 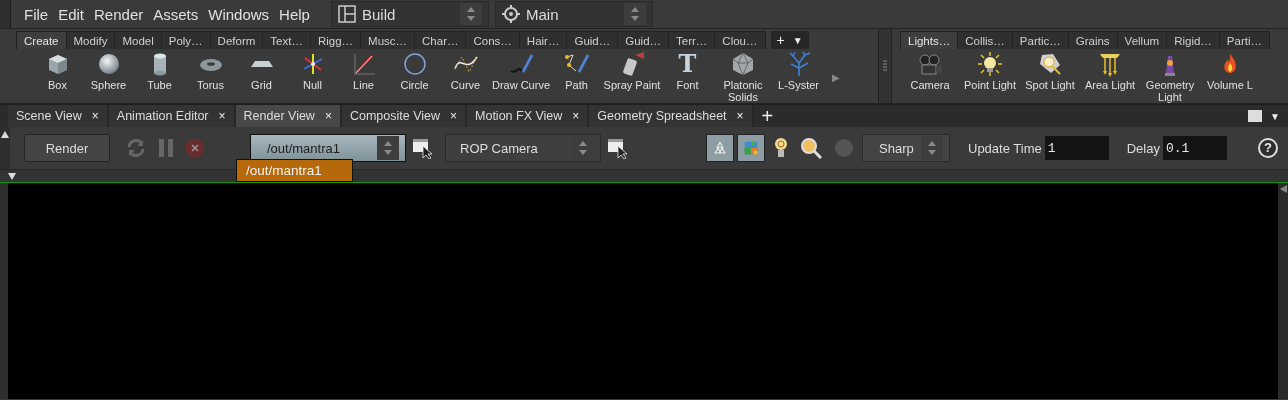 What do you see at coordinates (41, 40) in the screenshot?
I see `shelf-tab: Create` at bounding box center [41, 40].